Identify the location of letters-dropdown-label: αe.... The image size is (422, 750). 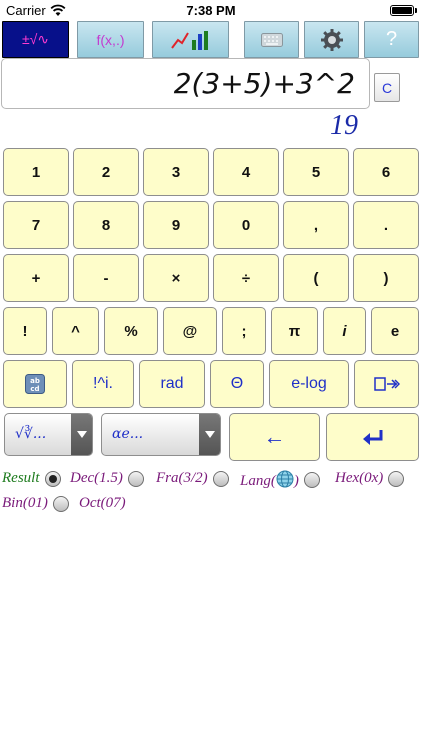
(128, 434).